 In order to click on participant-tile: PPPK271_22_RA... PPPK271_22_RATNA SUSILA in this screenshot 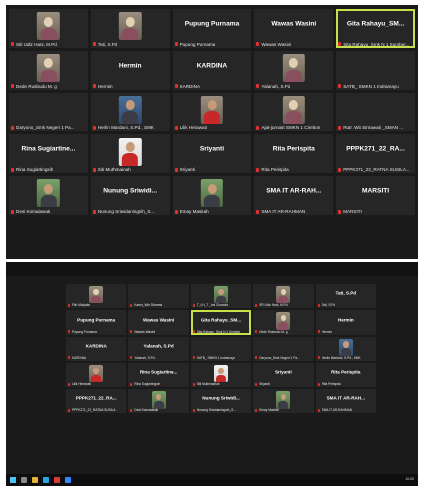, I will do `click(96, 401)`.